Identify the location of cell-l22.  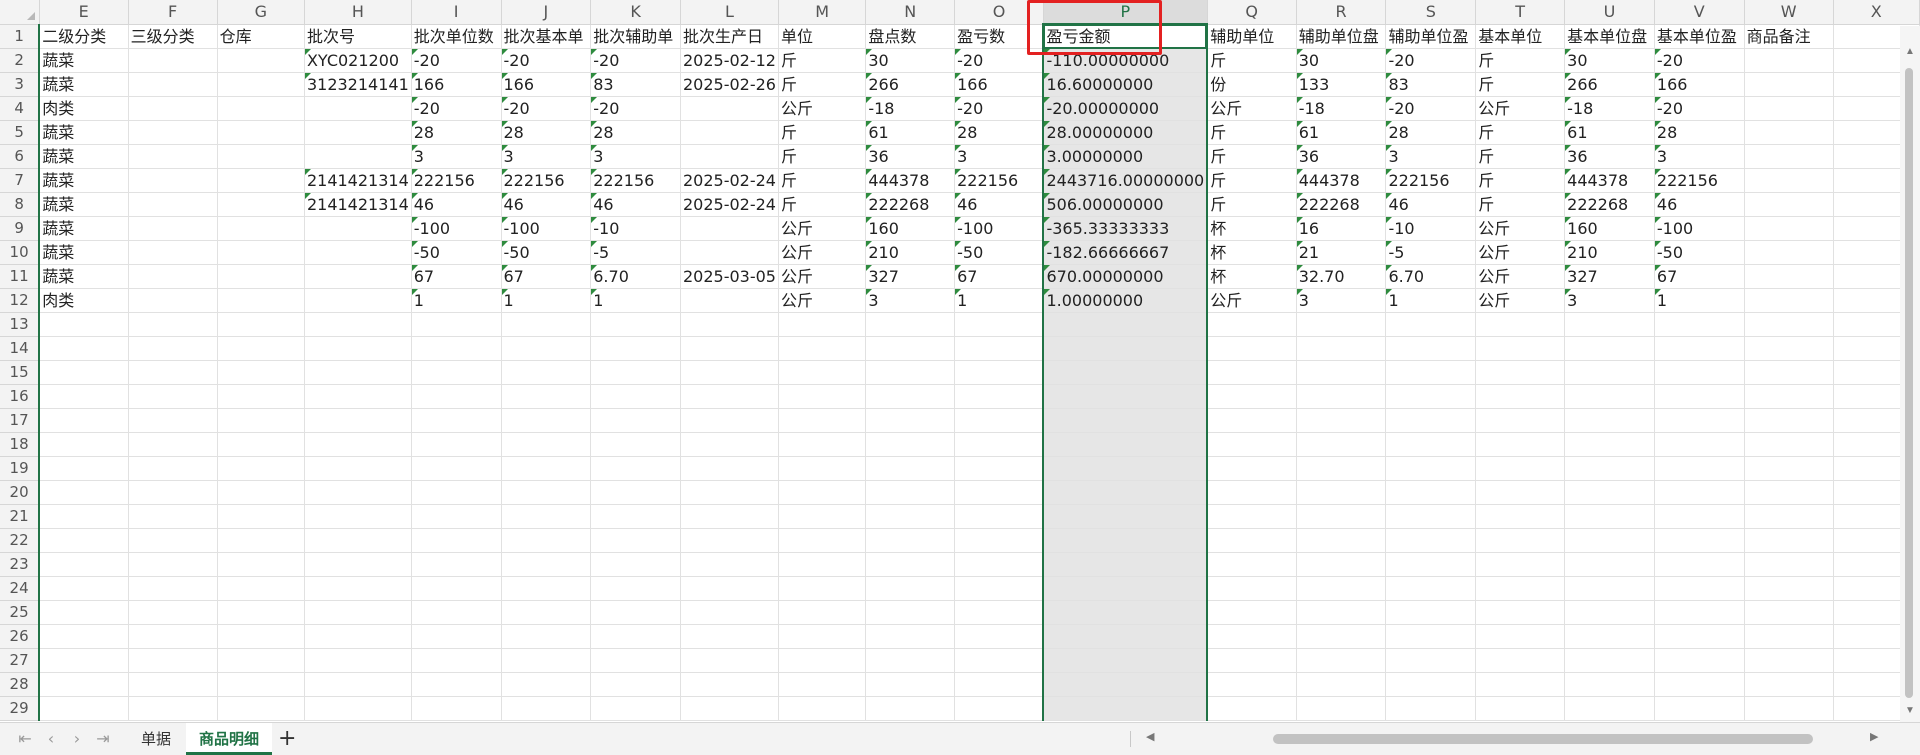
(729, 540).